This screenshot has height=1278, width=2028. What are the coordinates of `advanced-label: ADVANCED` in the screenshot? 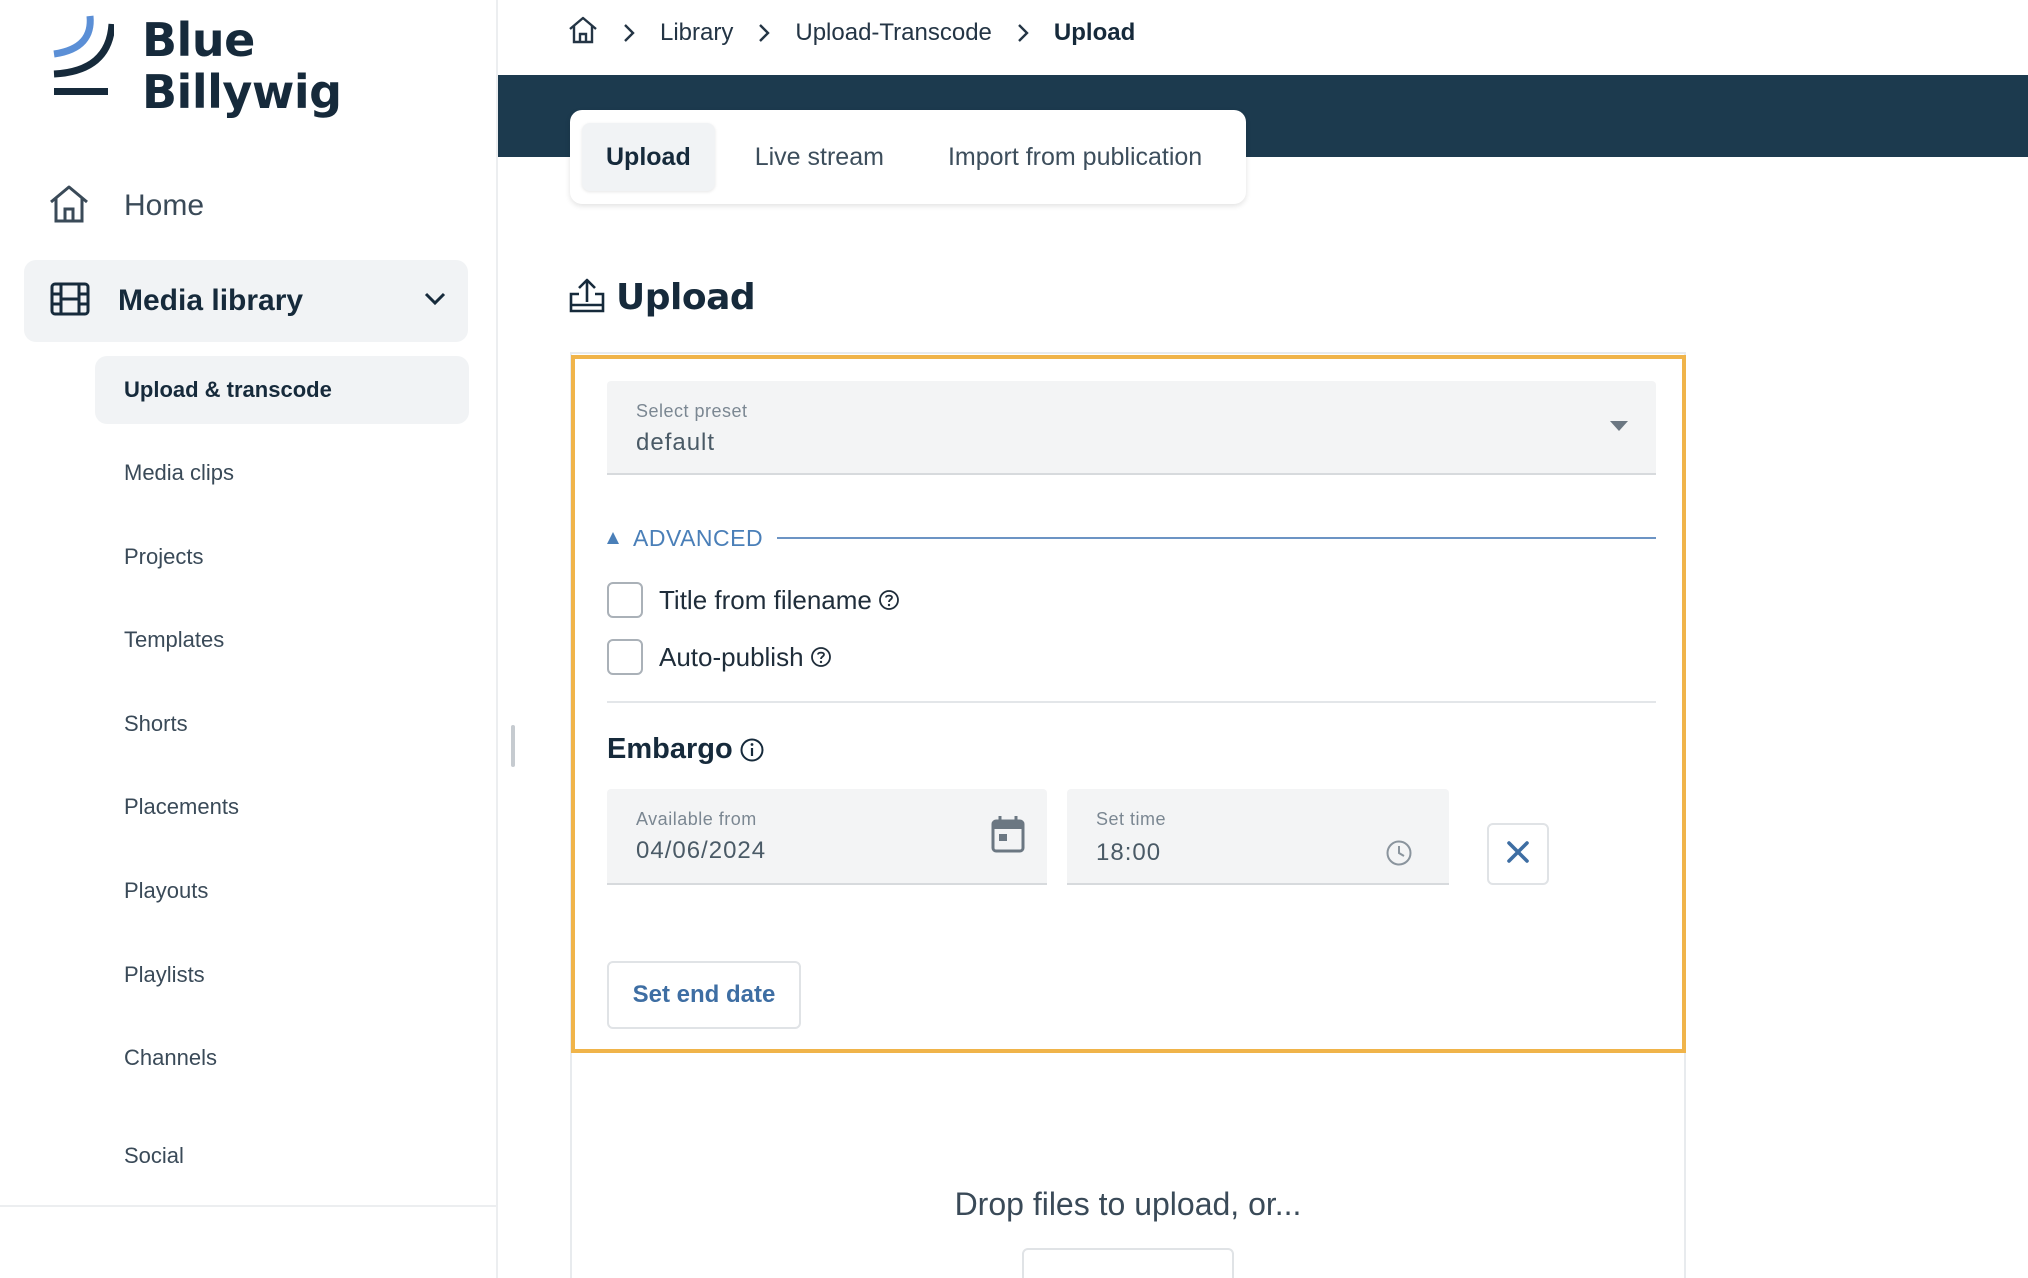 It's located at (698, 537).